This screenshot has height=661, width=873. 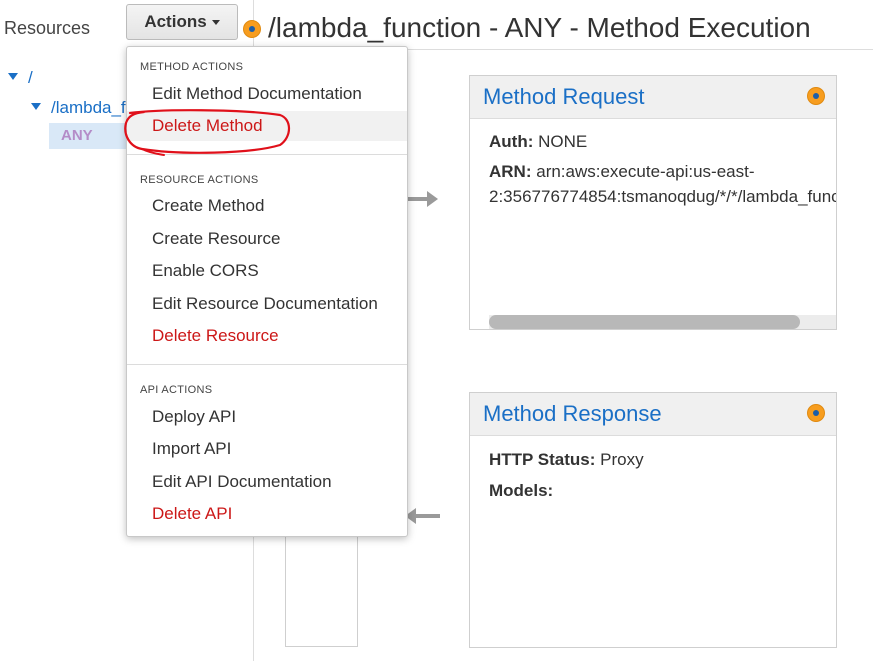 What do you see at coordinates (542, 459) in the screenshot?
I see `http-status-key: HTTP Status:` at bounding box center [542, 459].